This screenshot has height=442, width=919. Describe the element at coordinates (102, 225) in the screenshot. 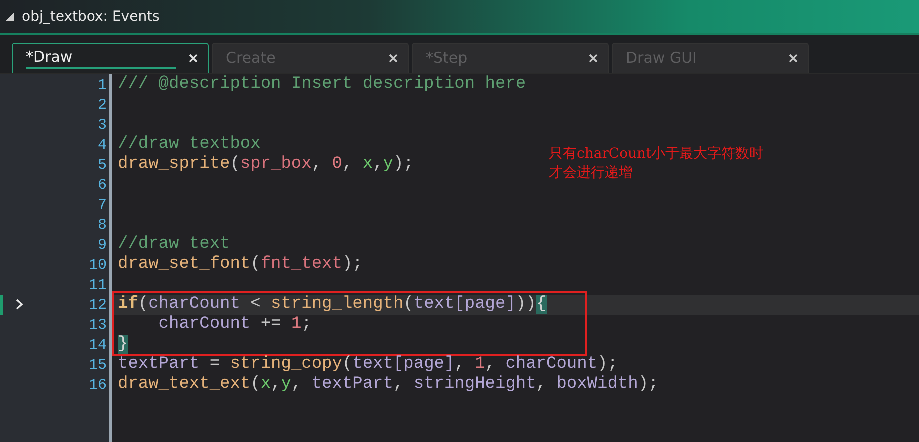

I see `line-number: 8` at that location.